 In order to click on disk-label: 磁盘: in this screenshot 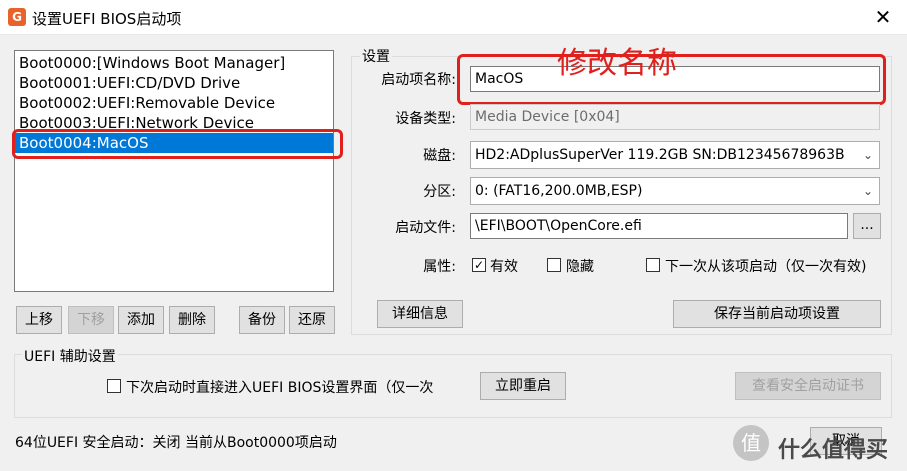, I will do `click(439, 156)`.